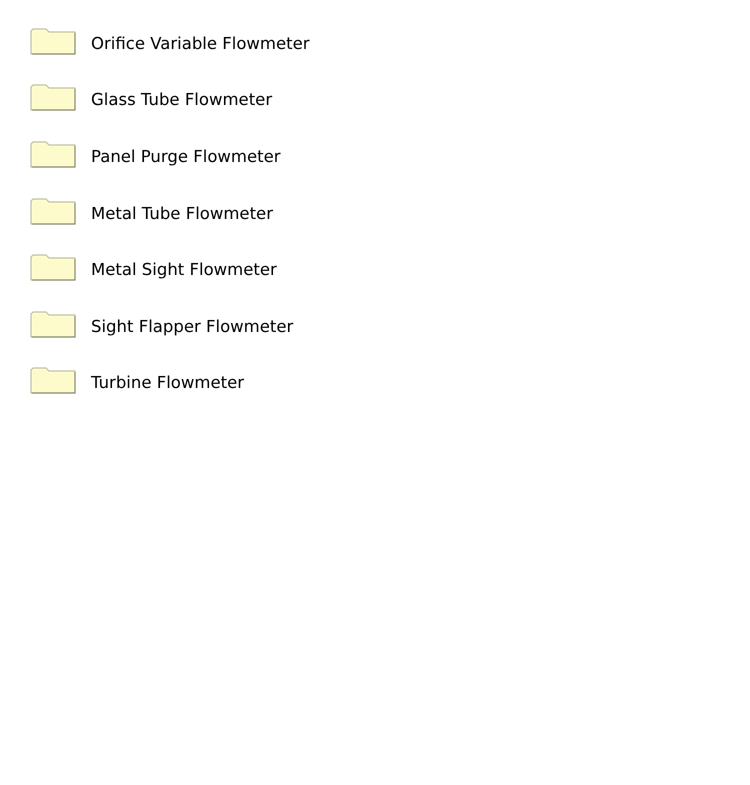 The height and width of the screenshot is (785, 750). I want to click on folder-label: Metal Sight Flowmeter, so click(184, 268).